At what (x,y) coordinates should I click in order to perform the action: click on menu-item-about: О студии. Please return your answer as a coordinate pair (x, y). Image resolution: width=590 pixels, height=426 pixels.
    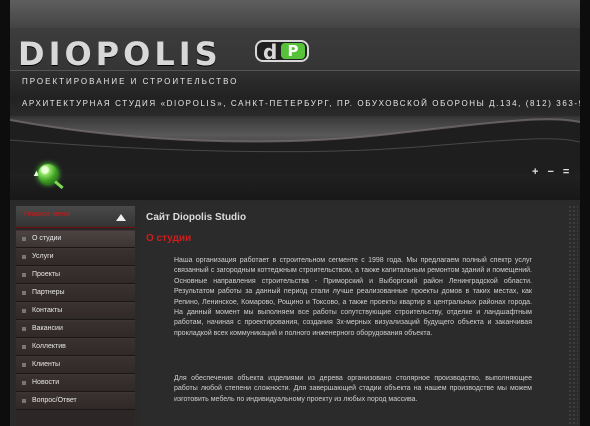
    Looking at the image, I should click on (75, 239).